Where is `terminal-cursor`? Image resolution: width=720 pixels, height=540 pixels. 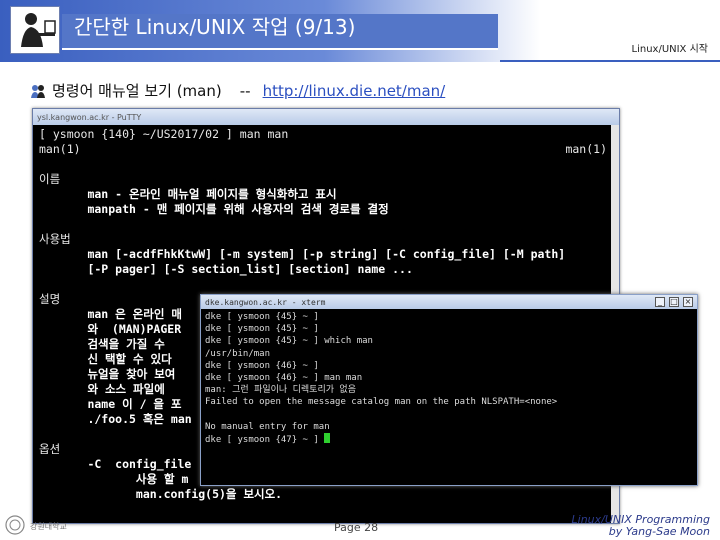
terminal-cursor is located at coordinates (327, 437).